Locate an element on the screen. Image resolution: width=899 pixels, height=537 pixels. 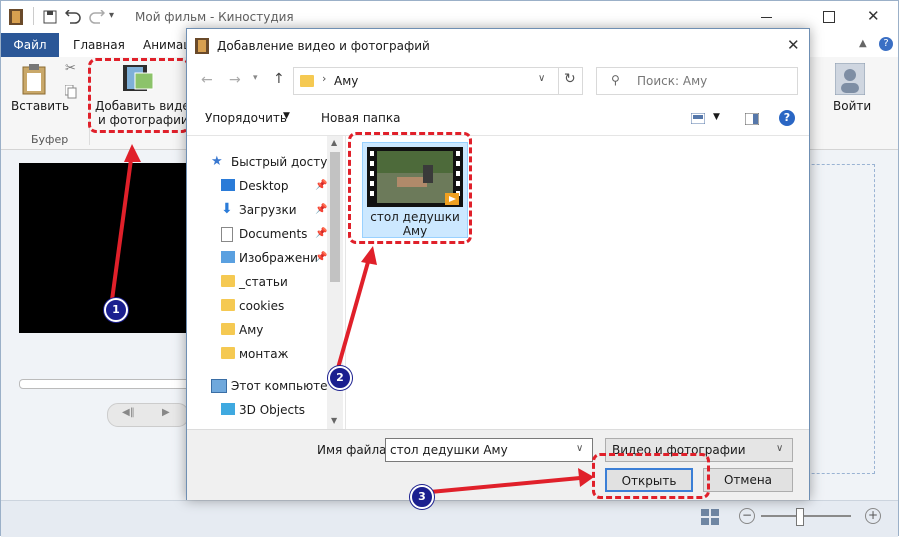
step-badge-2: 2 is located at coordinates (340, 378).